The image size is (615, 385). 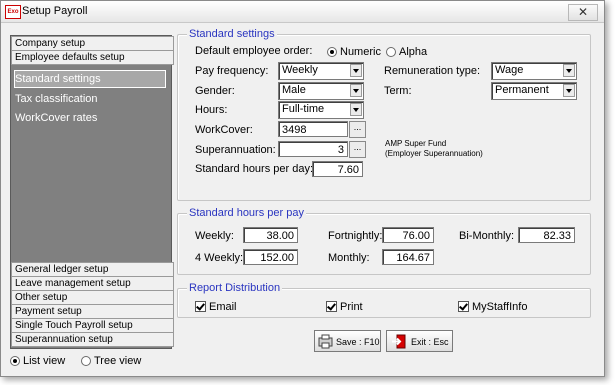 I want to click on list-view-label: List view, so click(x=44, y=361).